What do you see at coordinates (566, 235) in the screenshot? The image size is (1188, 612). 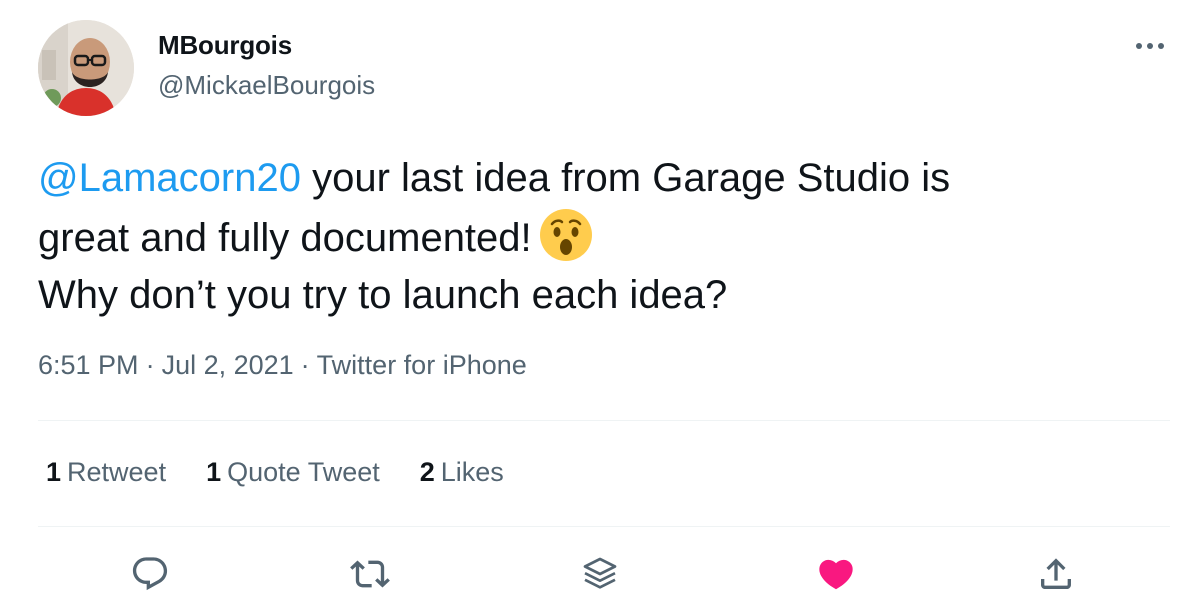 I see `hushed-face-emoji-icon` at bounding box center [566, 235].